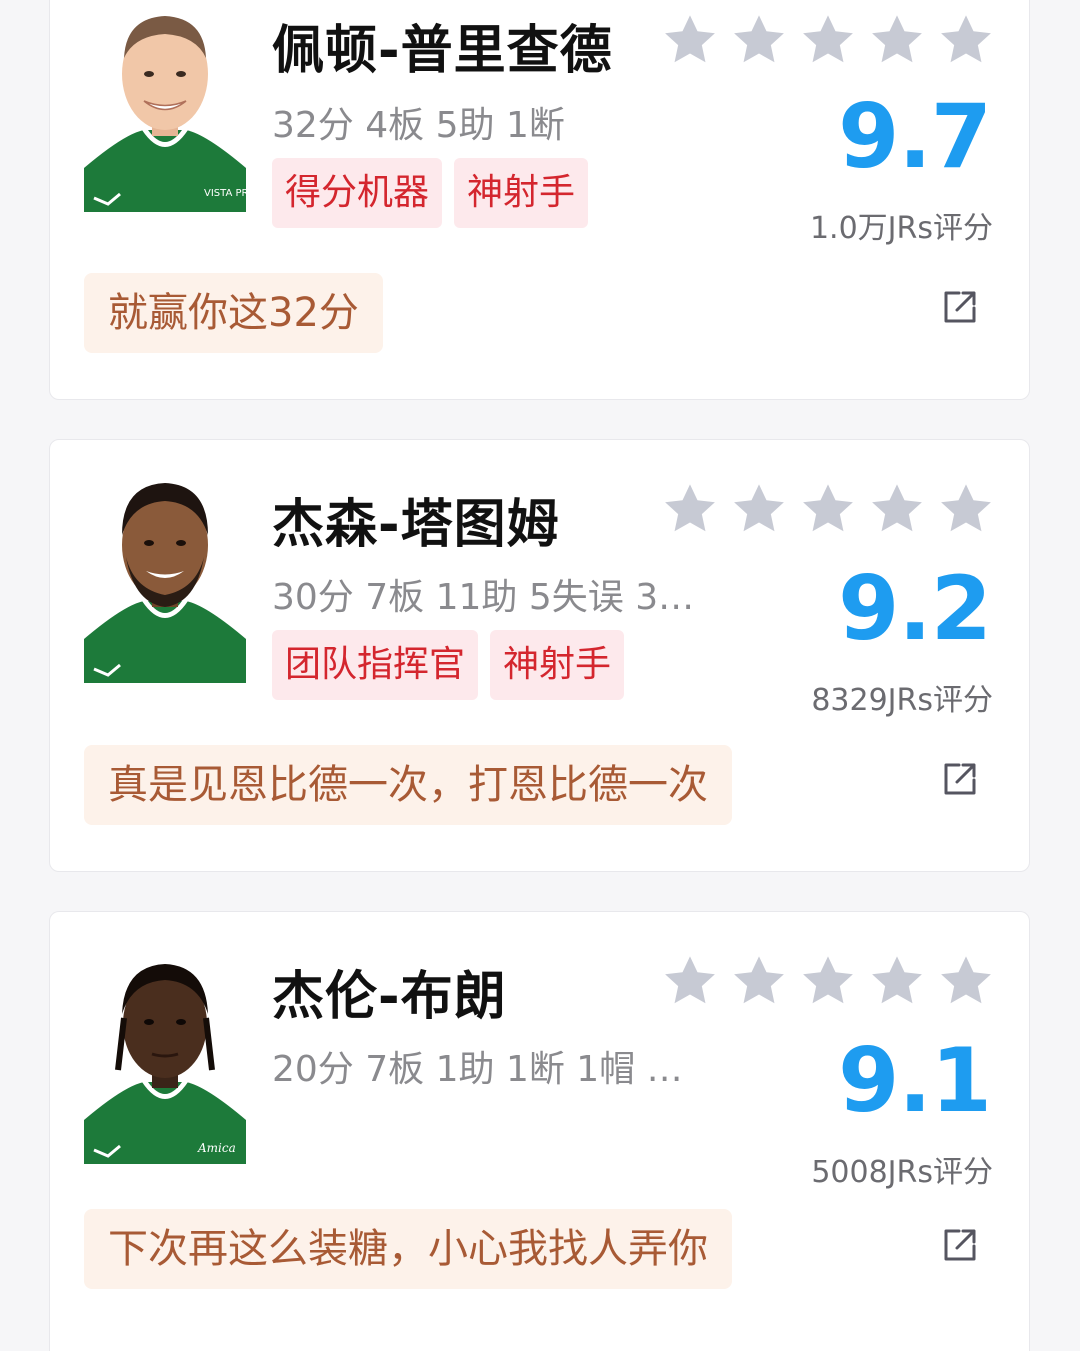 This screenshot has width=1080, height=1351. Describe the element at coordinates (165, 109) in the screenshot. I see `player-avatar: VISTA PRINT` at that location.